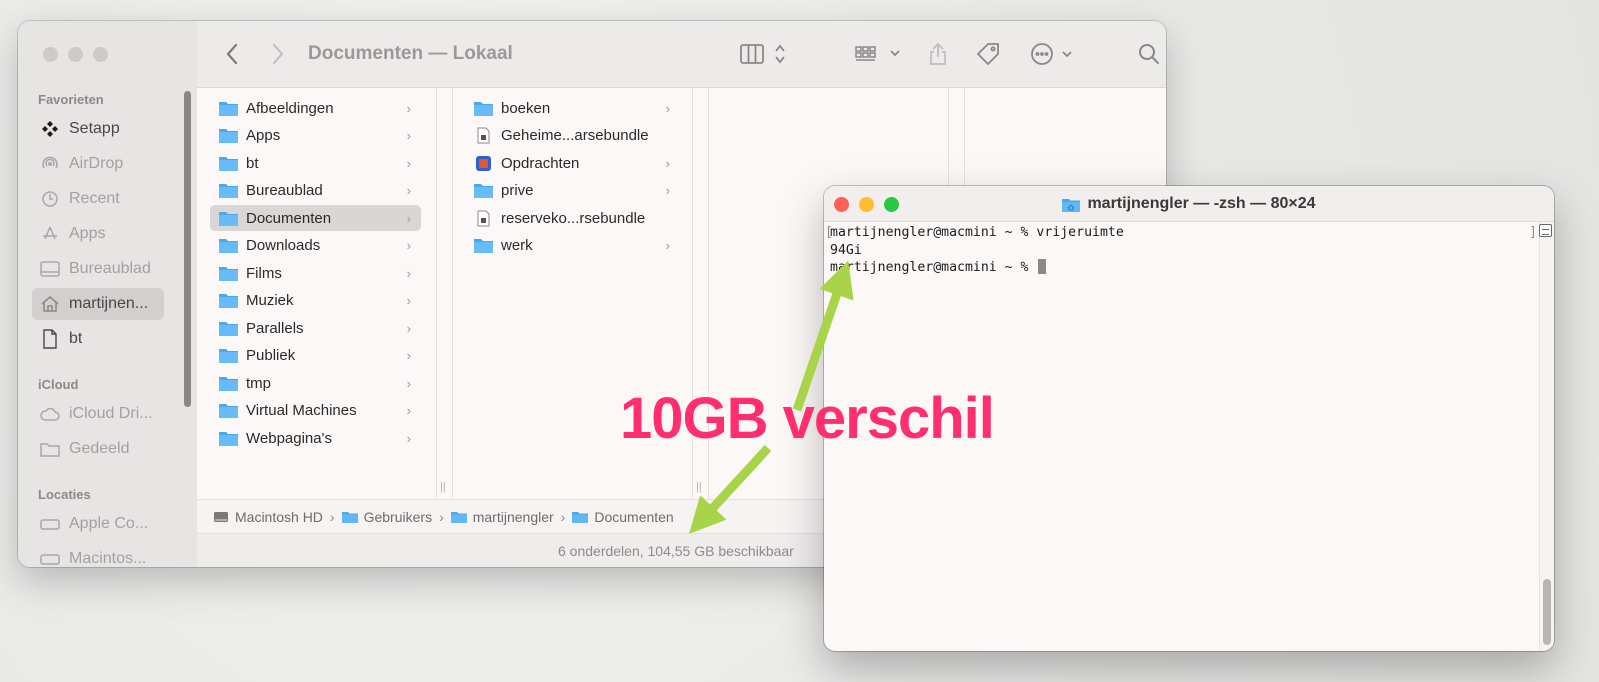 The image size is (1599, 682). What do you see at coordinates (730, 489) in the screenshot?
I see `arrow-to-status-bar` at bounding box center [730, 489].